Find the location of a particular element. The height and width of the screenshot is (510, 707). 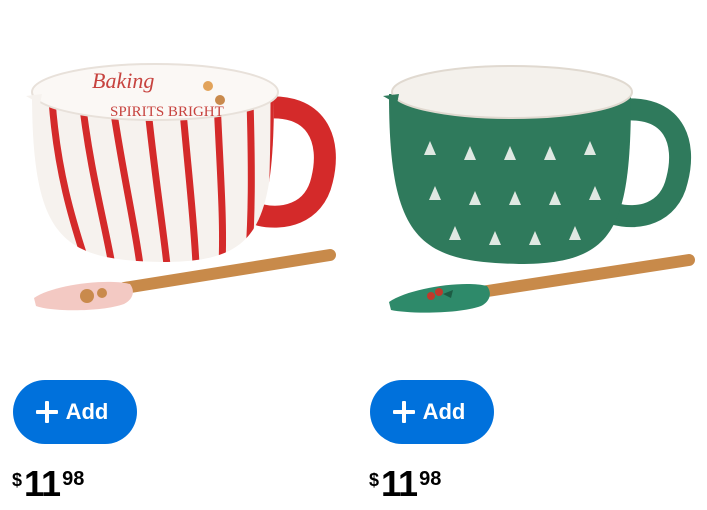

bowl-text-spirits: SPIRITS BRIGHT is located at coordinates (167, 112).